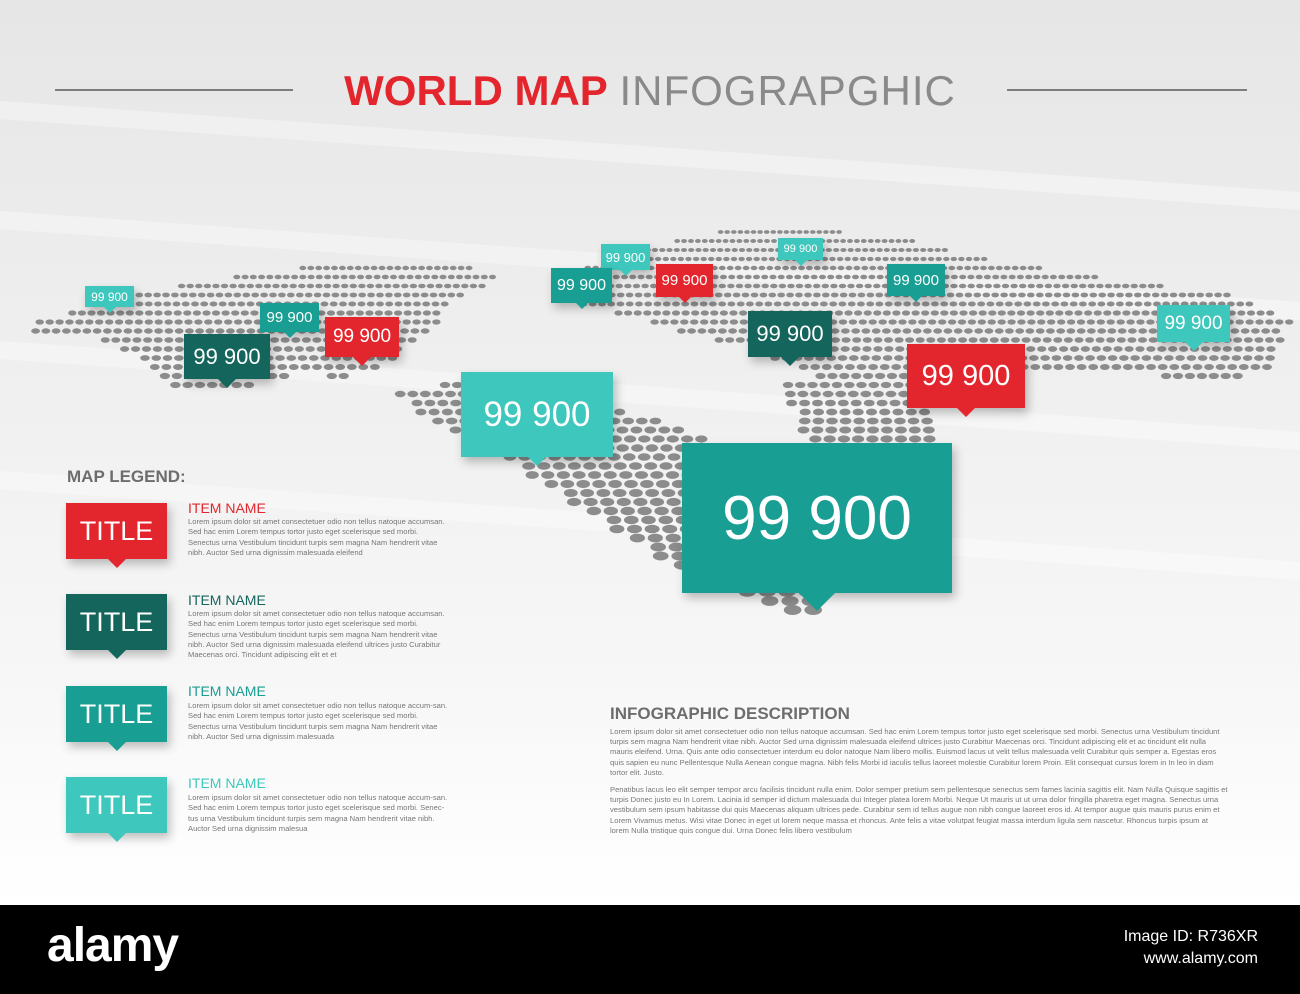 This screenshot has width=1300, height=994. Describe the element at coordinates (1193, 328) in the screenshot. I see `map-pin-12: 99 900` at that location.